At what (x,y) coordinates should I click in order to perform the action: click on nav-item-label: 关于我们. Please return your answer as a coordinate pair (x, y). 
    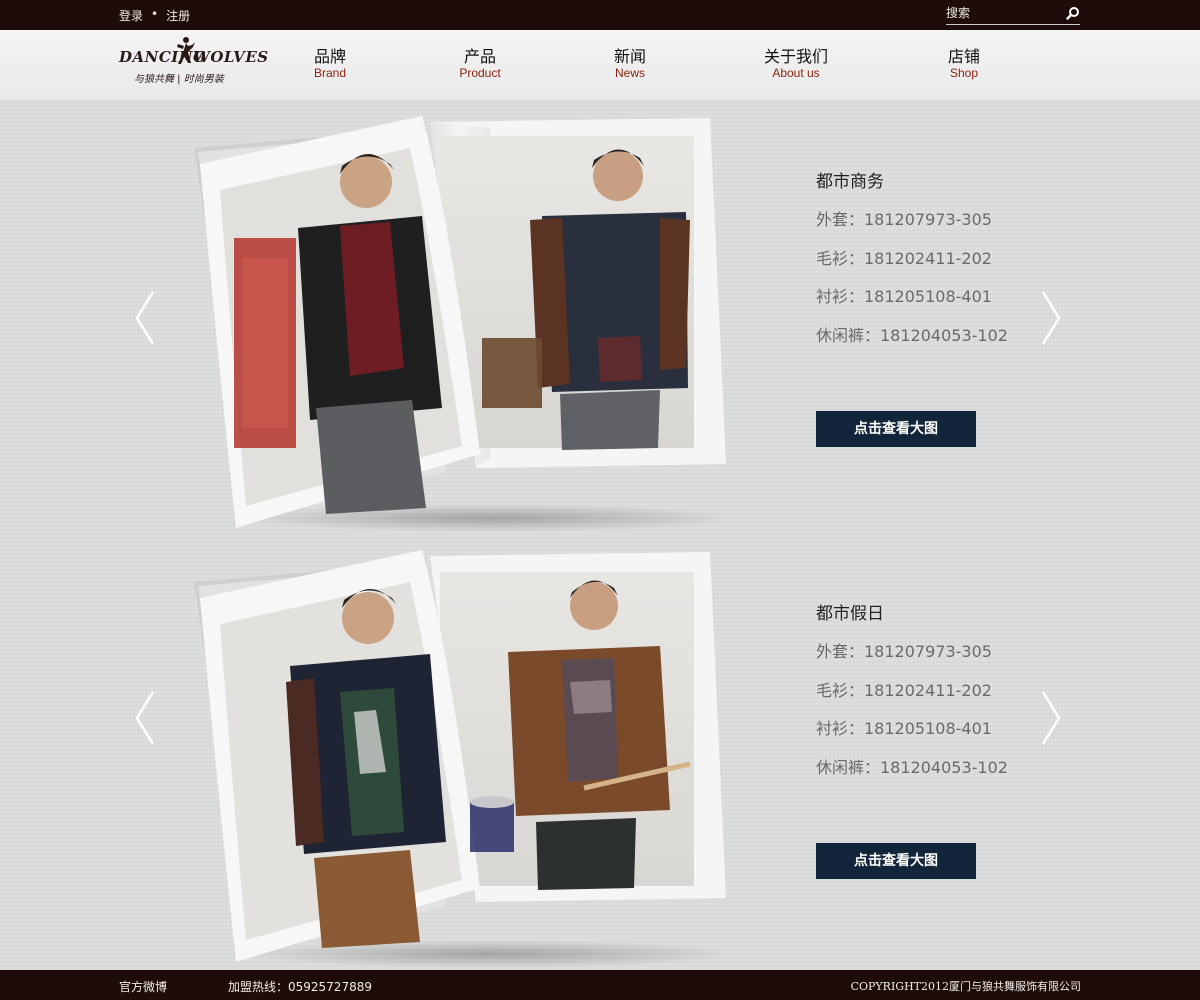
    Looking at the image, I should click on (795, 56).